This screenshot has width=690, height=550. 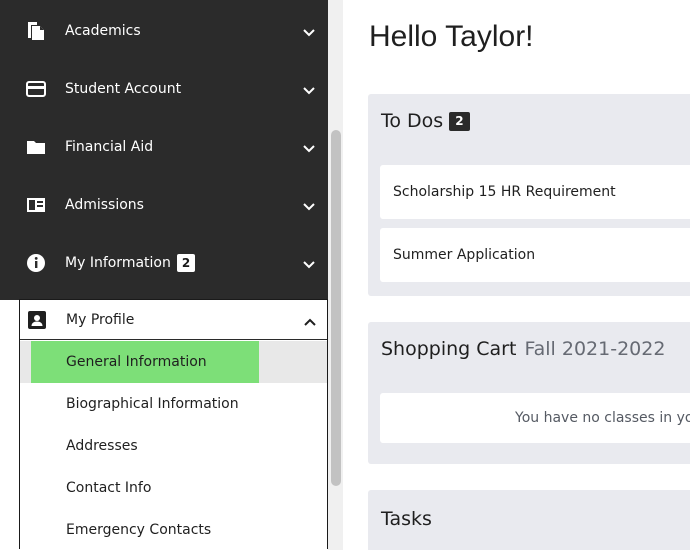 What do you see at coordinates (36, 205) in the screenshot?
I see `id-card-icon` at bounding box center [36, 205].